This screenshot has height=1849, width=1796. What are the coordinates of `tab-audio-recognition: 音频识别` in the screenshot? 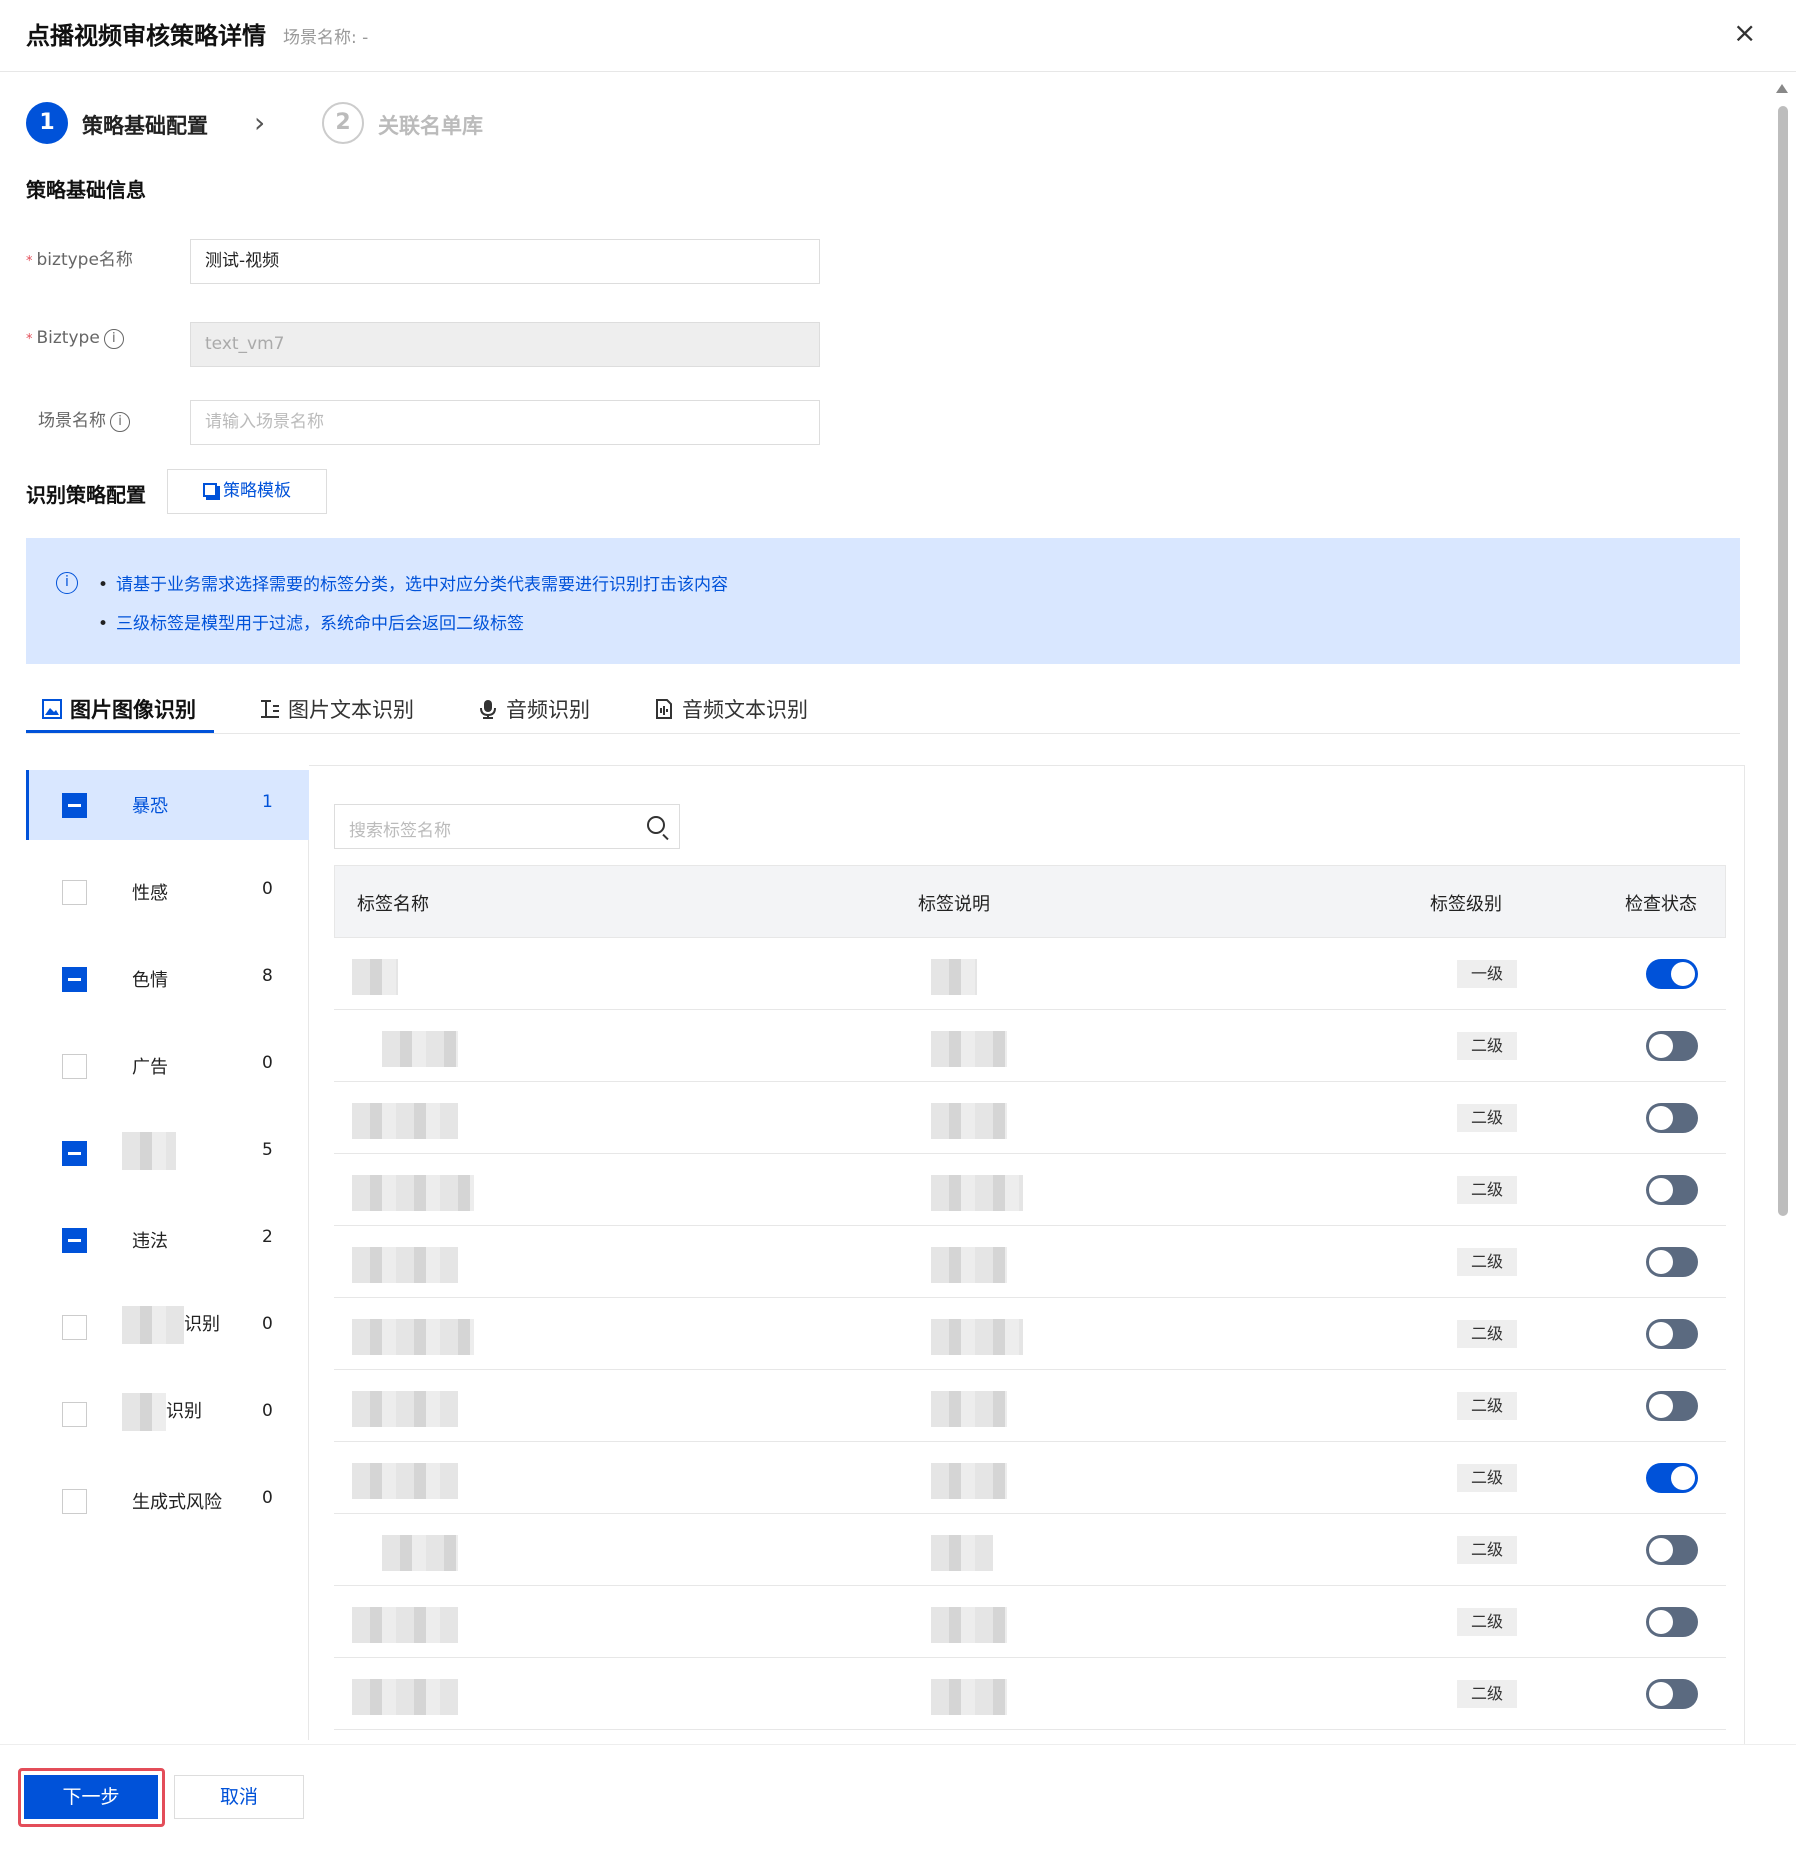 It's located at (534, 709).